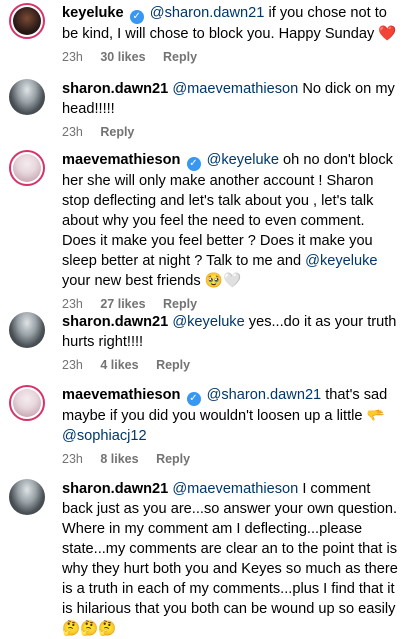  What do you see at coordinates (387, 33) in the screenshot?
I see `heart-emoji: ❤️` at bounding box center [387, 33].